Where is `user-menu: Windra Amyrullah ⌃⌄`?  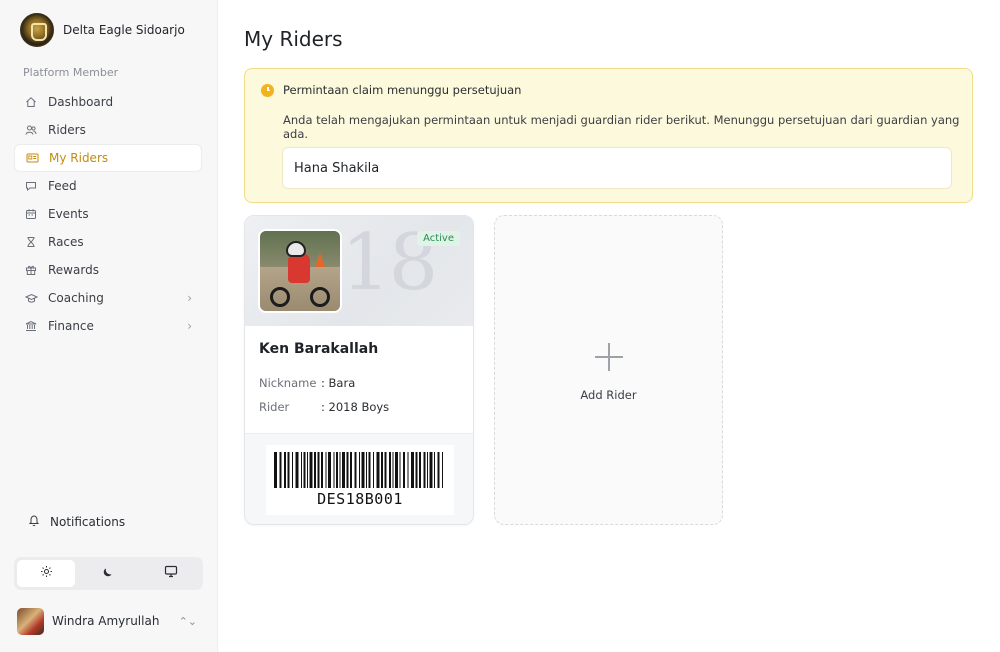 user-menu: Windra Amyrullah ⌃⌄ is located at coordinates (107, 621).